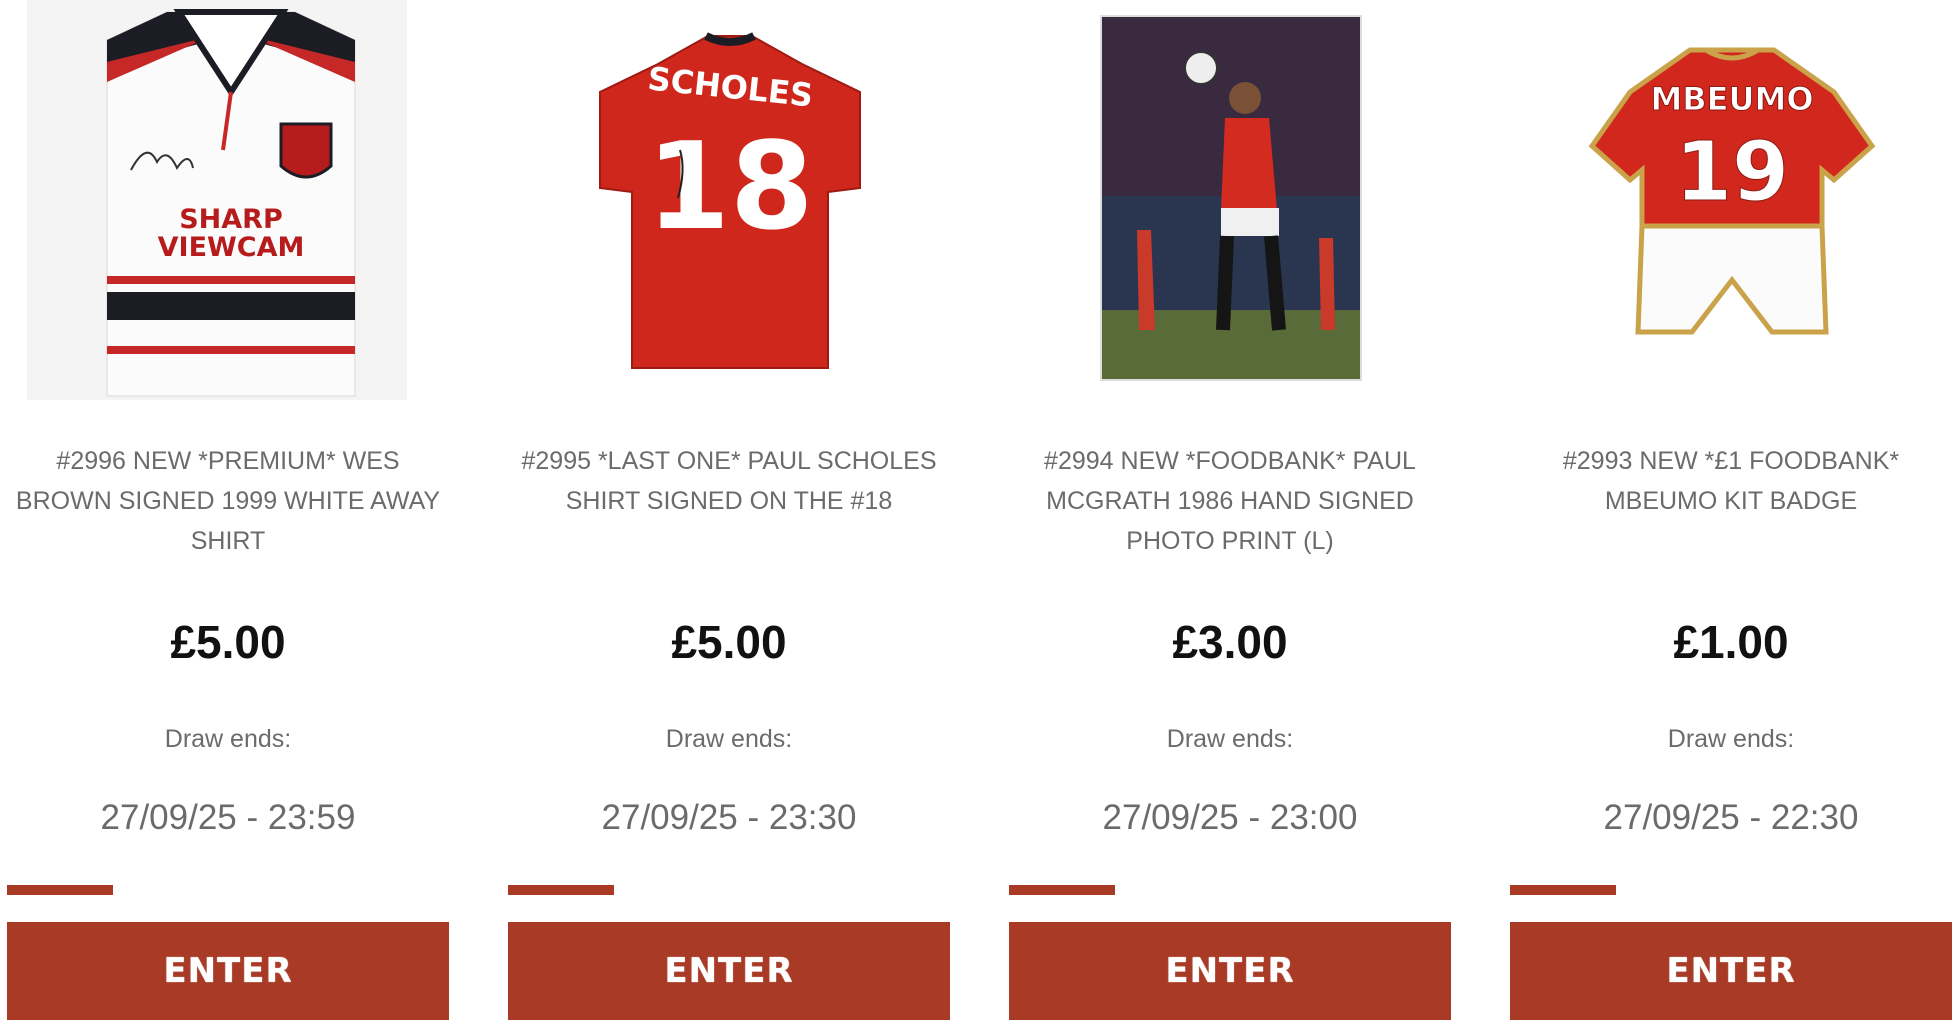 Image resolution: width=1956 pixels, height=1028 pixels. I want to click on product-price: £3.00, so click(1230, 642).